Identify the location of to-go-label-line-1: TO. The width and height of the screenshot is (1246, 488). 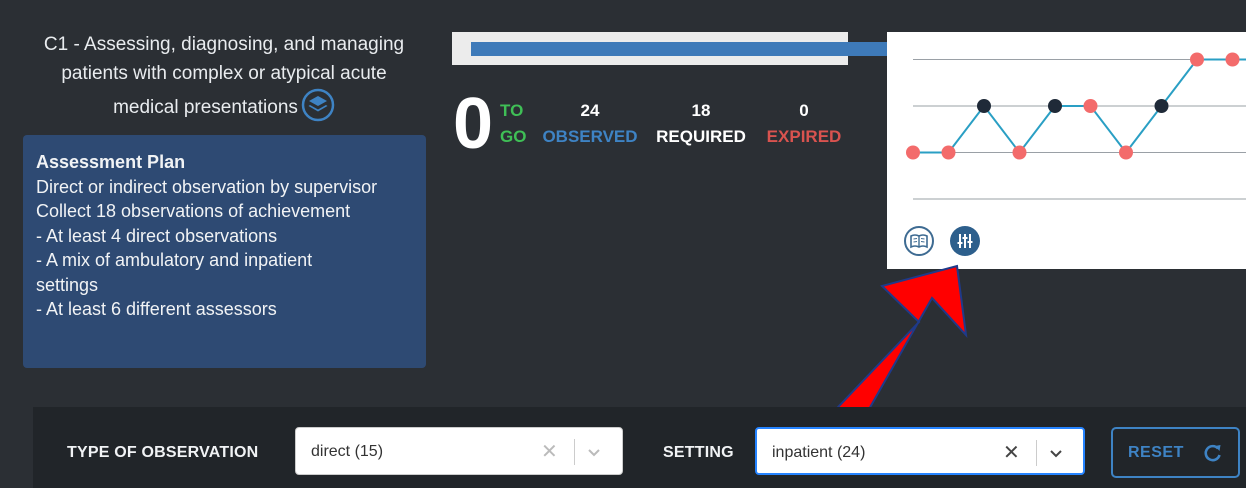
(512, 110).